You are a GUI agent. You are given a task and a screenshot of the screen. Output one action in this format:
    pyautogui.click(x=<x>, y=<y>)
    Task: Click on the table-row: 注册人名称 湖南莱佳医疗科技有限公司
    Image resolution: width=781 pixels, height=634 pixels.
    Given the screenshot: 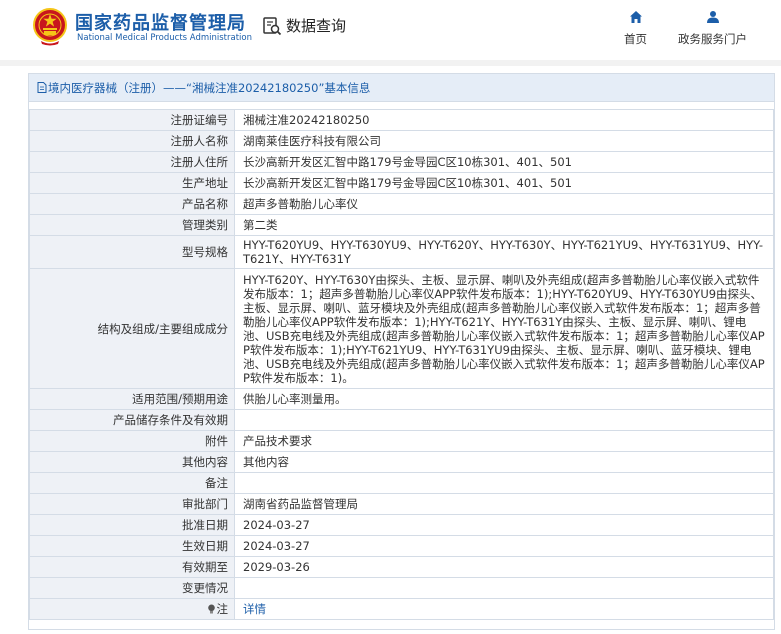 What is the action you would take?
    pyautogui.click(x=401, y=141)
    